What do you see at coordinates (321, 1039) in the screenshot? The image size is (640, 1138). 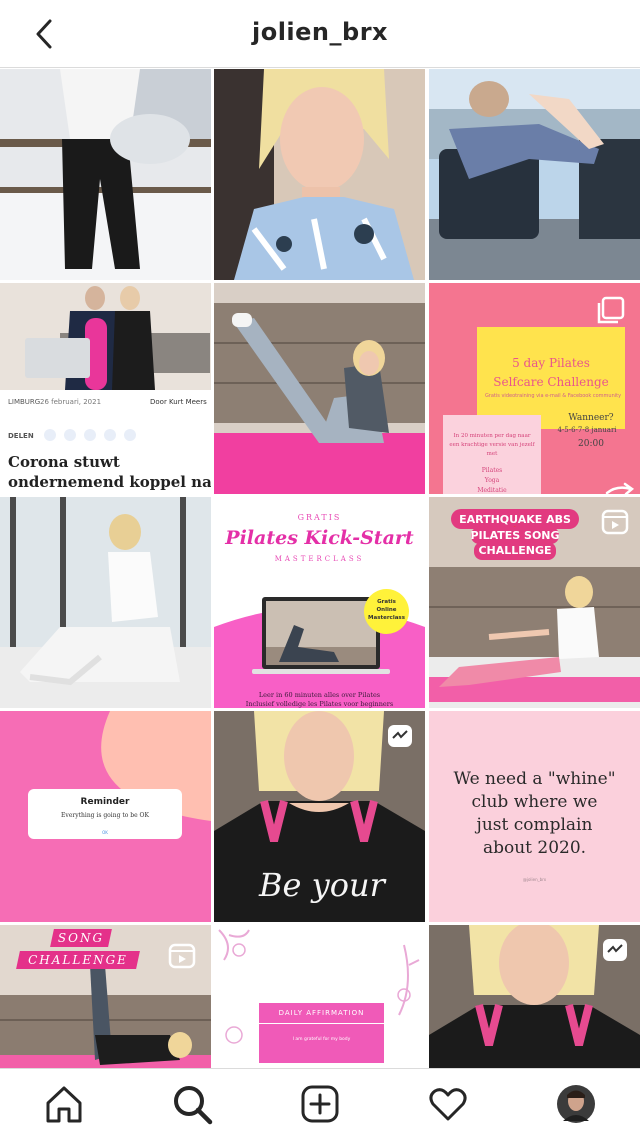 I see `affirmation-text: I am grateful for my body` at bounding box center [321, 1039].